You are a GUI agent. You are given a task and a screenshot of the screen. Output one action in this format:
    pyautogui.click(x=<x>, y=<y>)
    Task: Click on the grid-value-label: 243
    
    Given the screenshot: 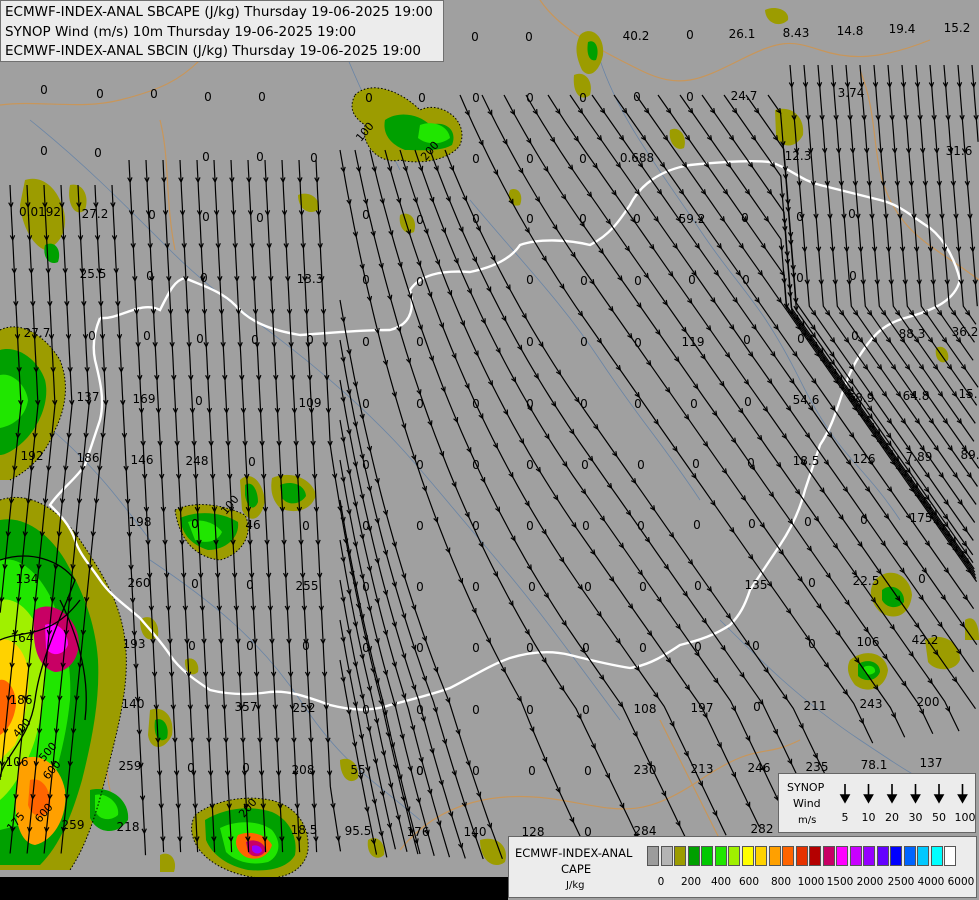 What is the action you would take?
    pyautogui.click(x=871, y=704)
    